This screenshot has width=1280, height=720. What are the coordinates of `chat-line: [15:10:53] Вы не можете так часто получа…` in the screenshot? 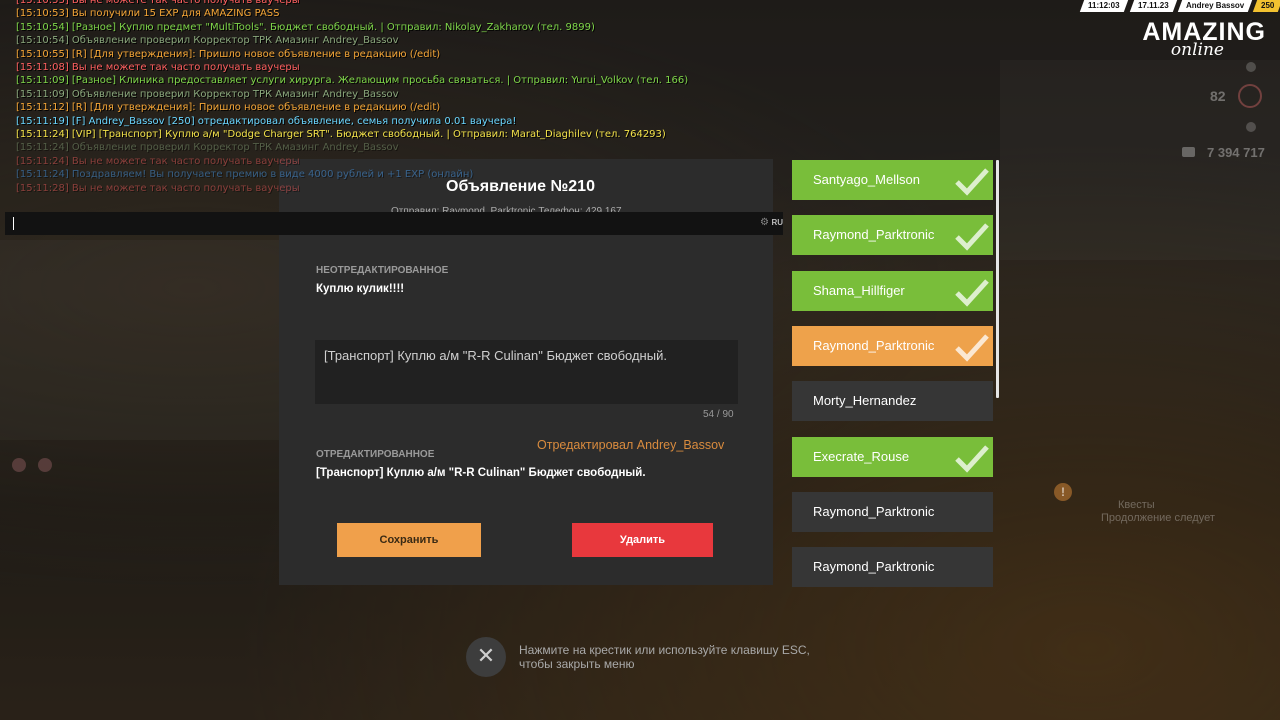 It's located at (158, 3).